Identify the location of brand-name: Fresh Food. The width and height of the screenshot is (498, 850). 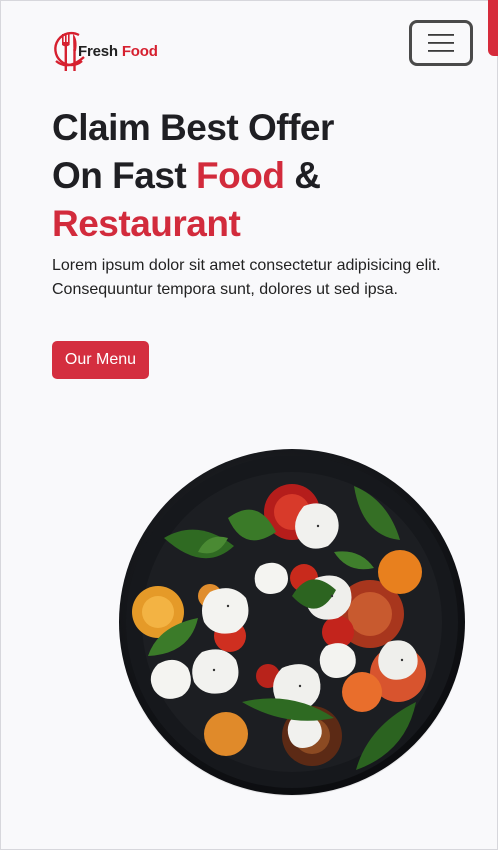
(118, 51).